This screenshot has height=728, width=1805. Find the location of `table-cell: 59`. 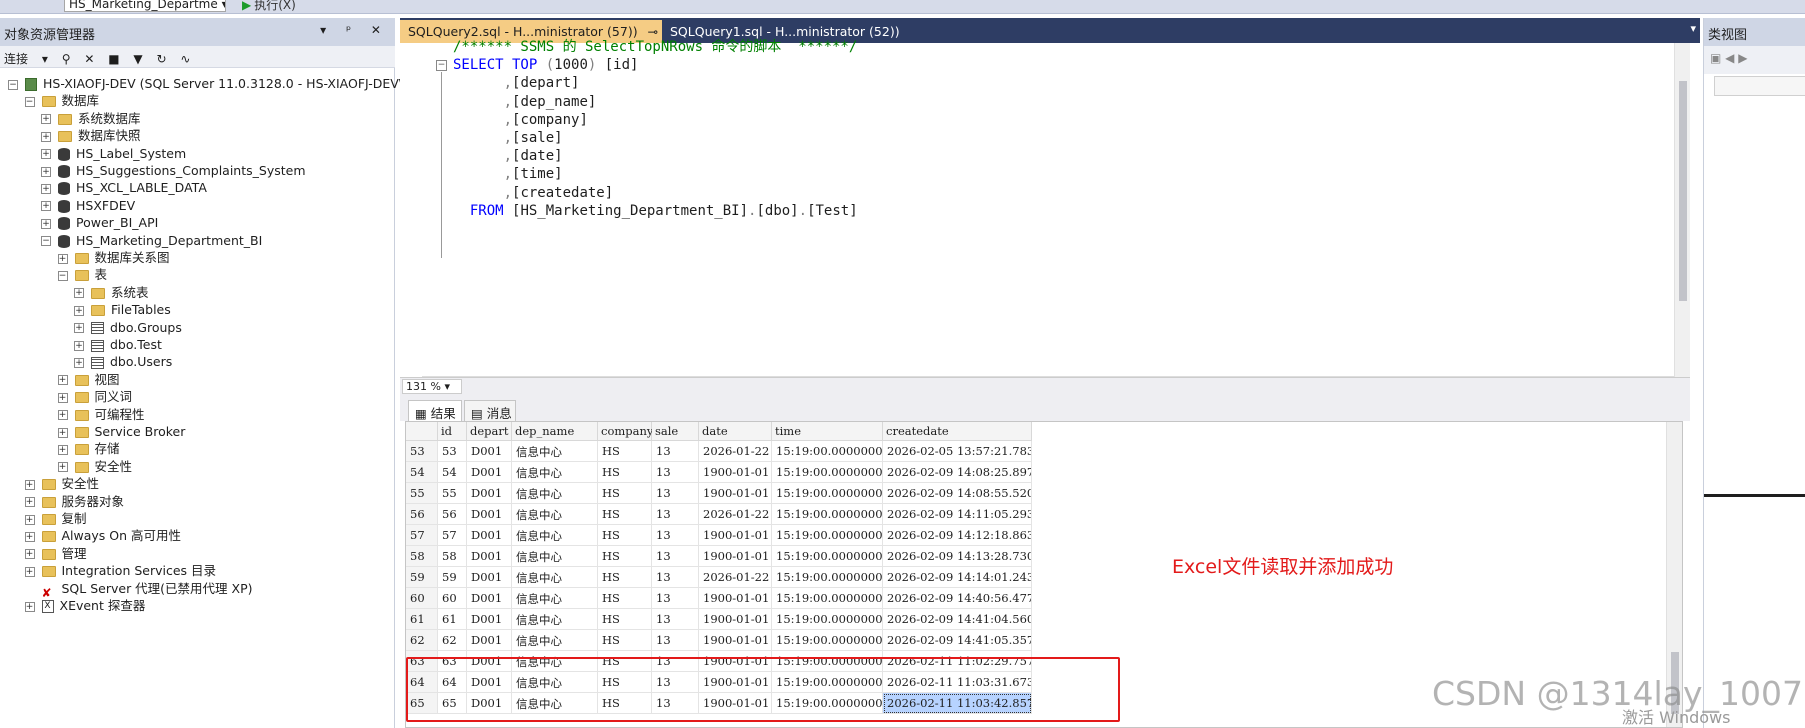

table-cell: 59 is located at coordinates (452, 577).